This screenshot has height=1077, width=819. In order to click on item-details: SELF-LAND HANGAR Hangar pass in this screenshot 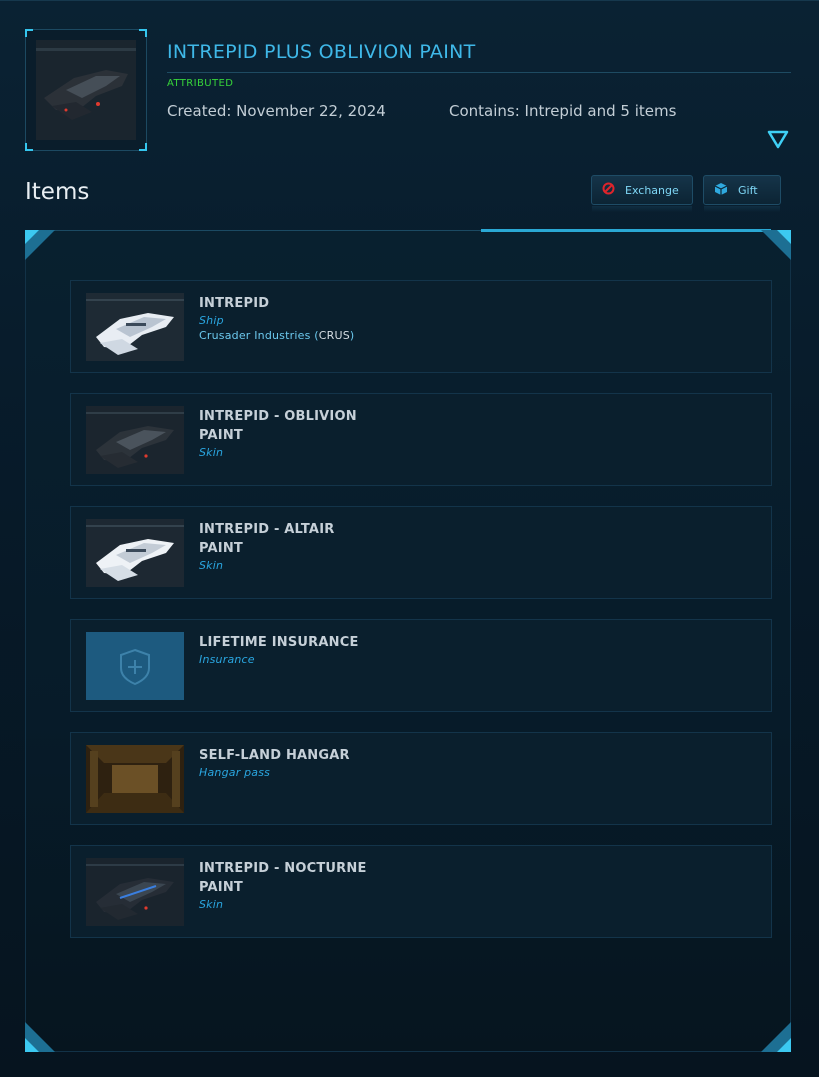, I will do `click(289, 763)`.